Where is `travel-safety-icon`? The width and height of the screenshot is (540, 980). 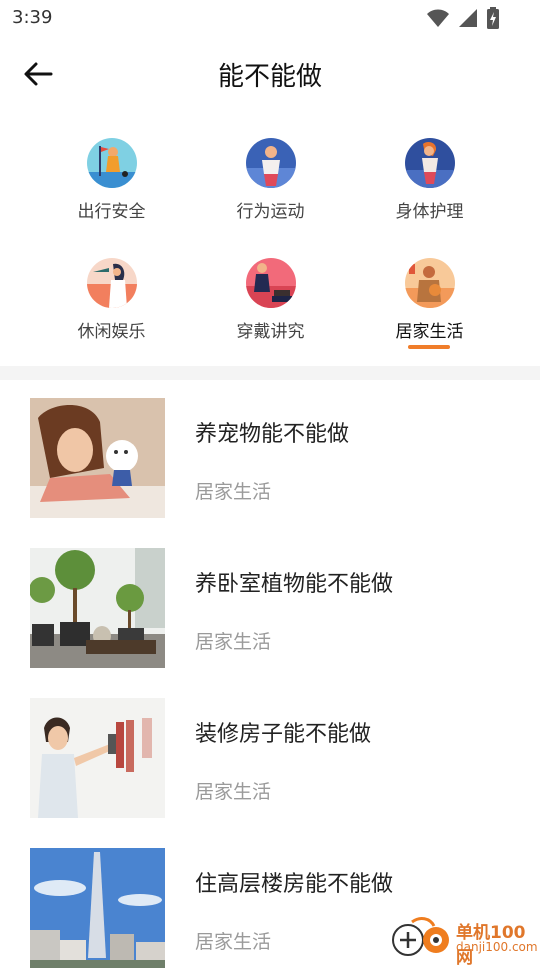 travel-safety-icon is located at coordinates (112, 163).